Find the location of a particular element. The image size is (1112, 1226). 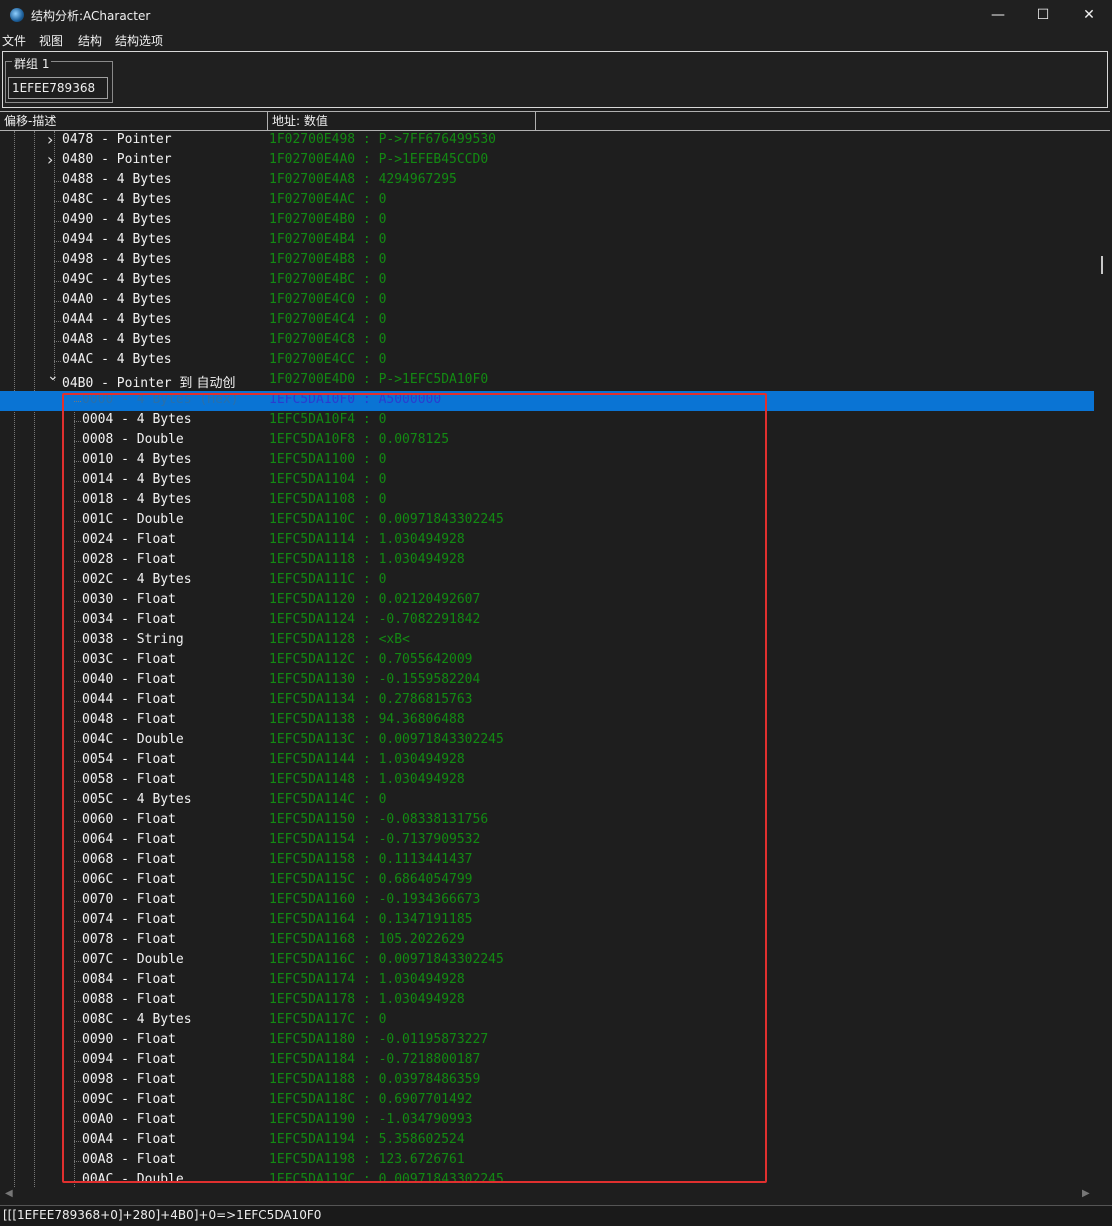

tree-row: 04AC - 4 Bytes 1F02700E4CC : 0 is located at coordinates (547, 361).